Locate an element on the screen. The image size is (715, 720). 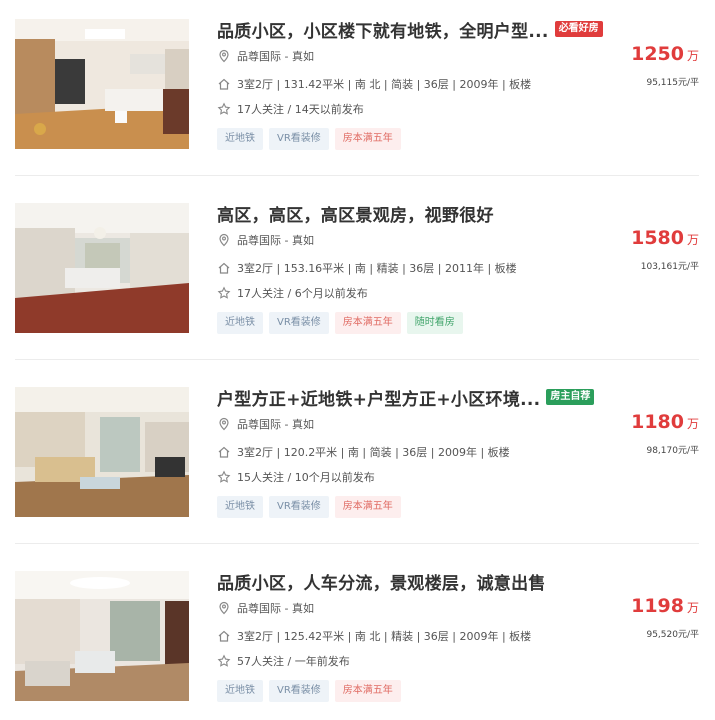
follow-line: 17人关注 / 6个月以前发布 is located at coordinates (292, 293).